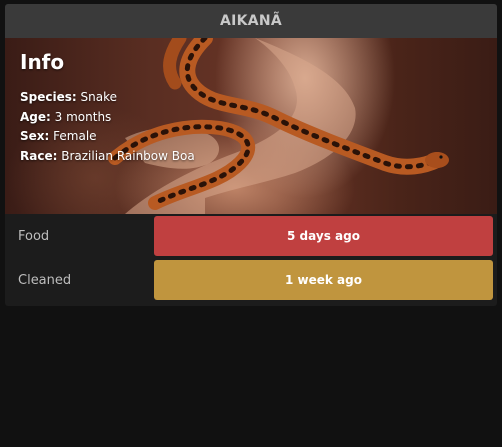  What do you see at coordinates (128, 155) in the screenshot?
I see `race-value: Brazilian Rainbow Boa` at bounding box center [128, 155].